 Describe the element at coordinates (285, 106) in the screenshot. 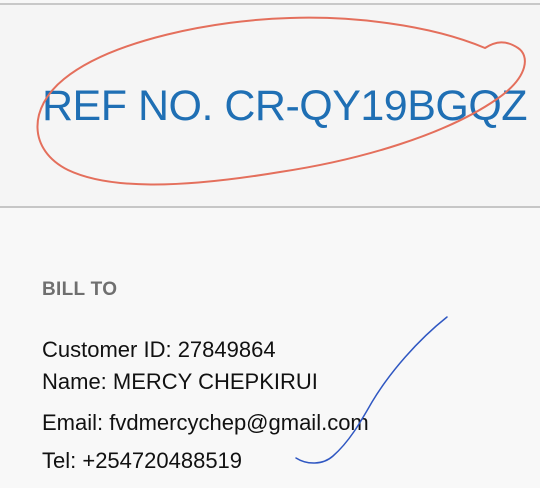

I see `reference-number: REF NO. CR-QY19BGQZ` at that location.